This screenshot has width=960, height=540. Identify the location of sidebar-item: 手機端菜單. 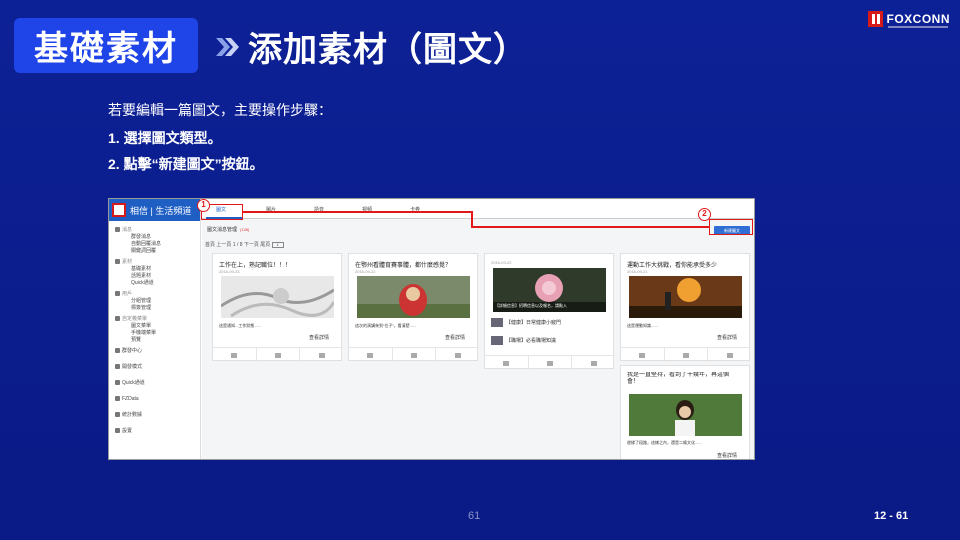
(143, 333).